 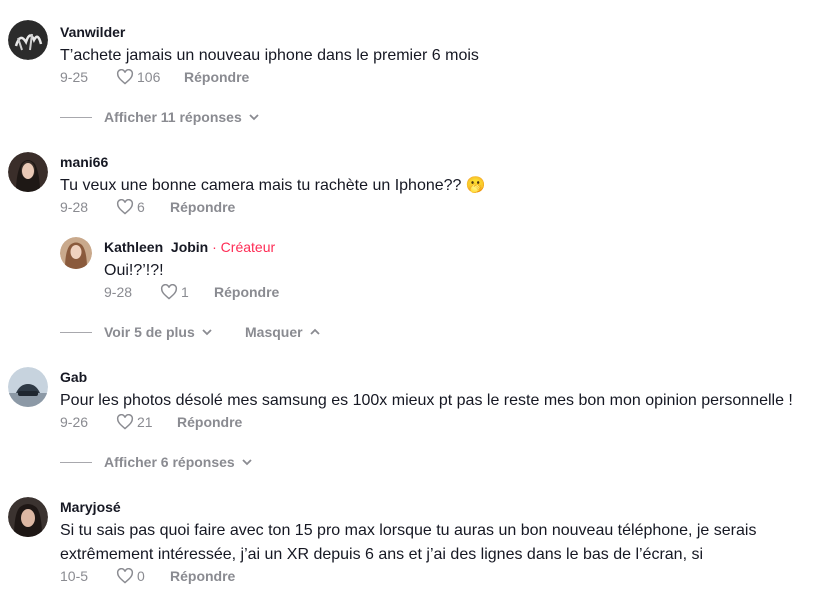 I want to click on reply-username: Kathleen Jobin · Créateur, so click(x=189, y=247).